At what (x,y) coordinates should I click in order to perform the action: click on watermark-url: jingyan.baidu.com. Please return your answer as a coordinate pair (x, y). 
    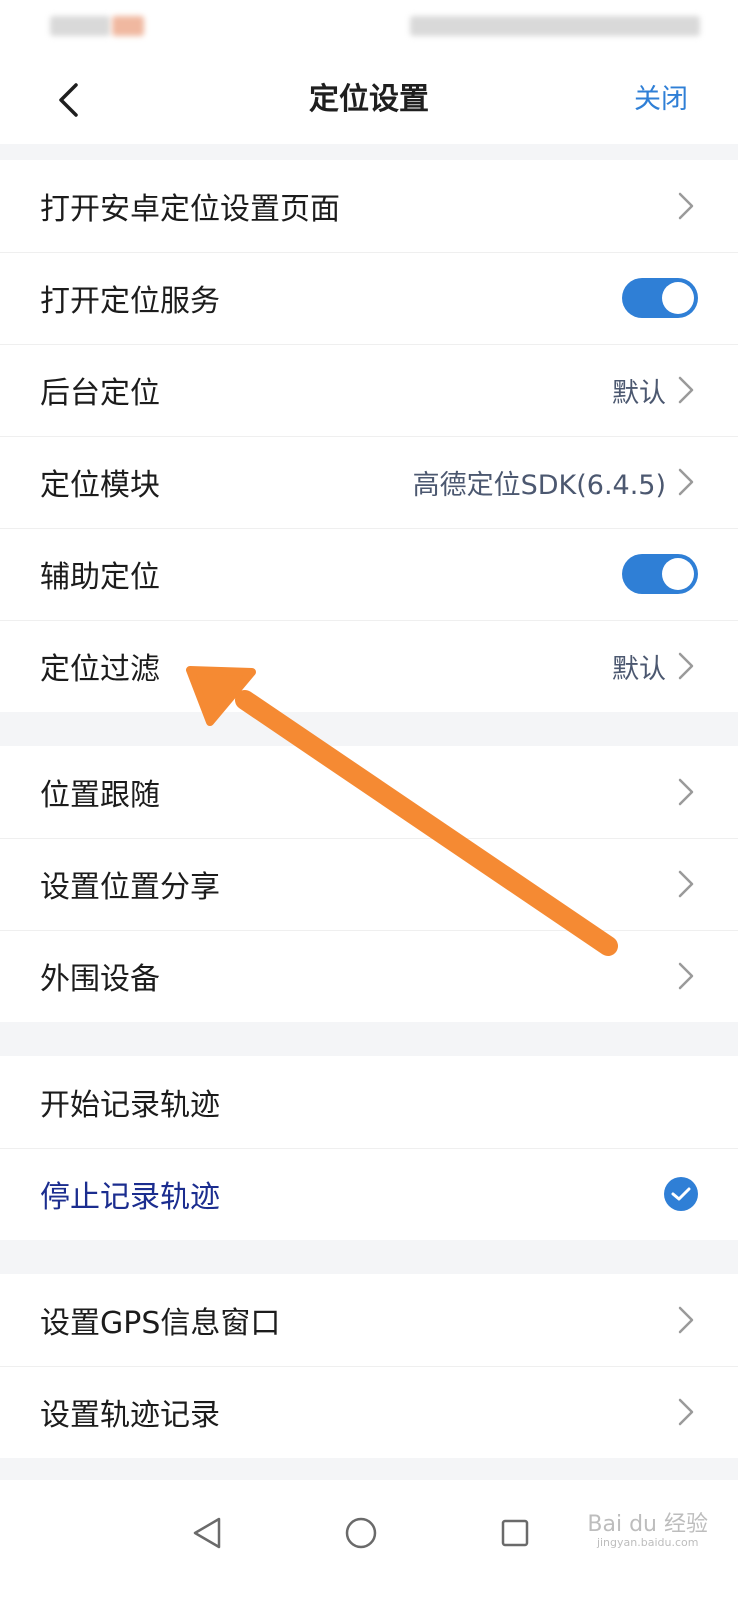
    Looking at the image, I should click on (647, 1542).